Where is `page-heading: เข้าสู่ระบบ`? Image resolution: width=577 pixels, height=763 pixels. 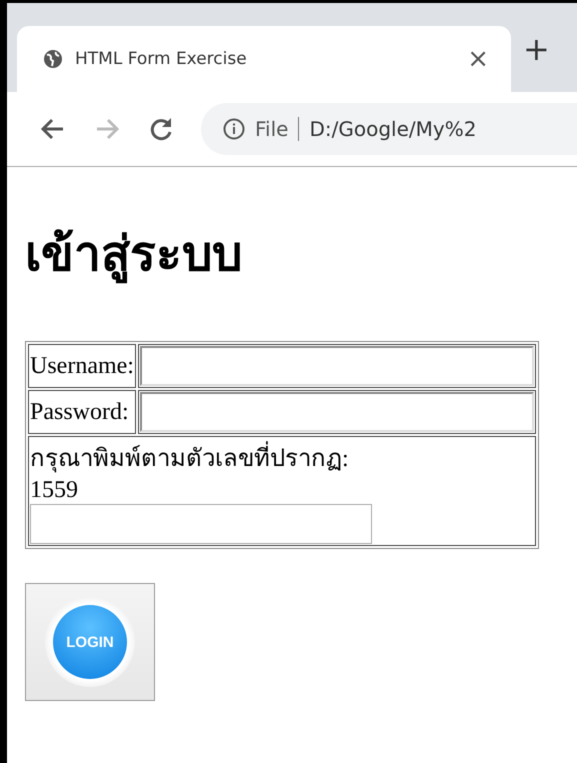 page-heading: เข้าสู่ระบบ is located at coordinates (133, 255).